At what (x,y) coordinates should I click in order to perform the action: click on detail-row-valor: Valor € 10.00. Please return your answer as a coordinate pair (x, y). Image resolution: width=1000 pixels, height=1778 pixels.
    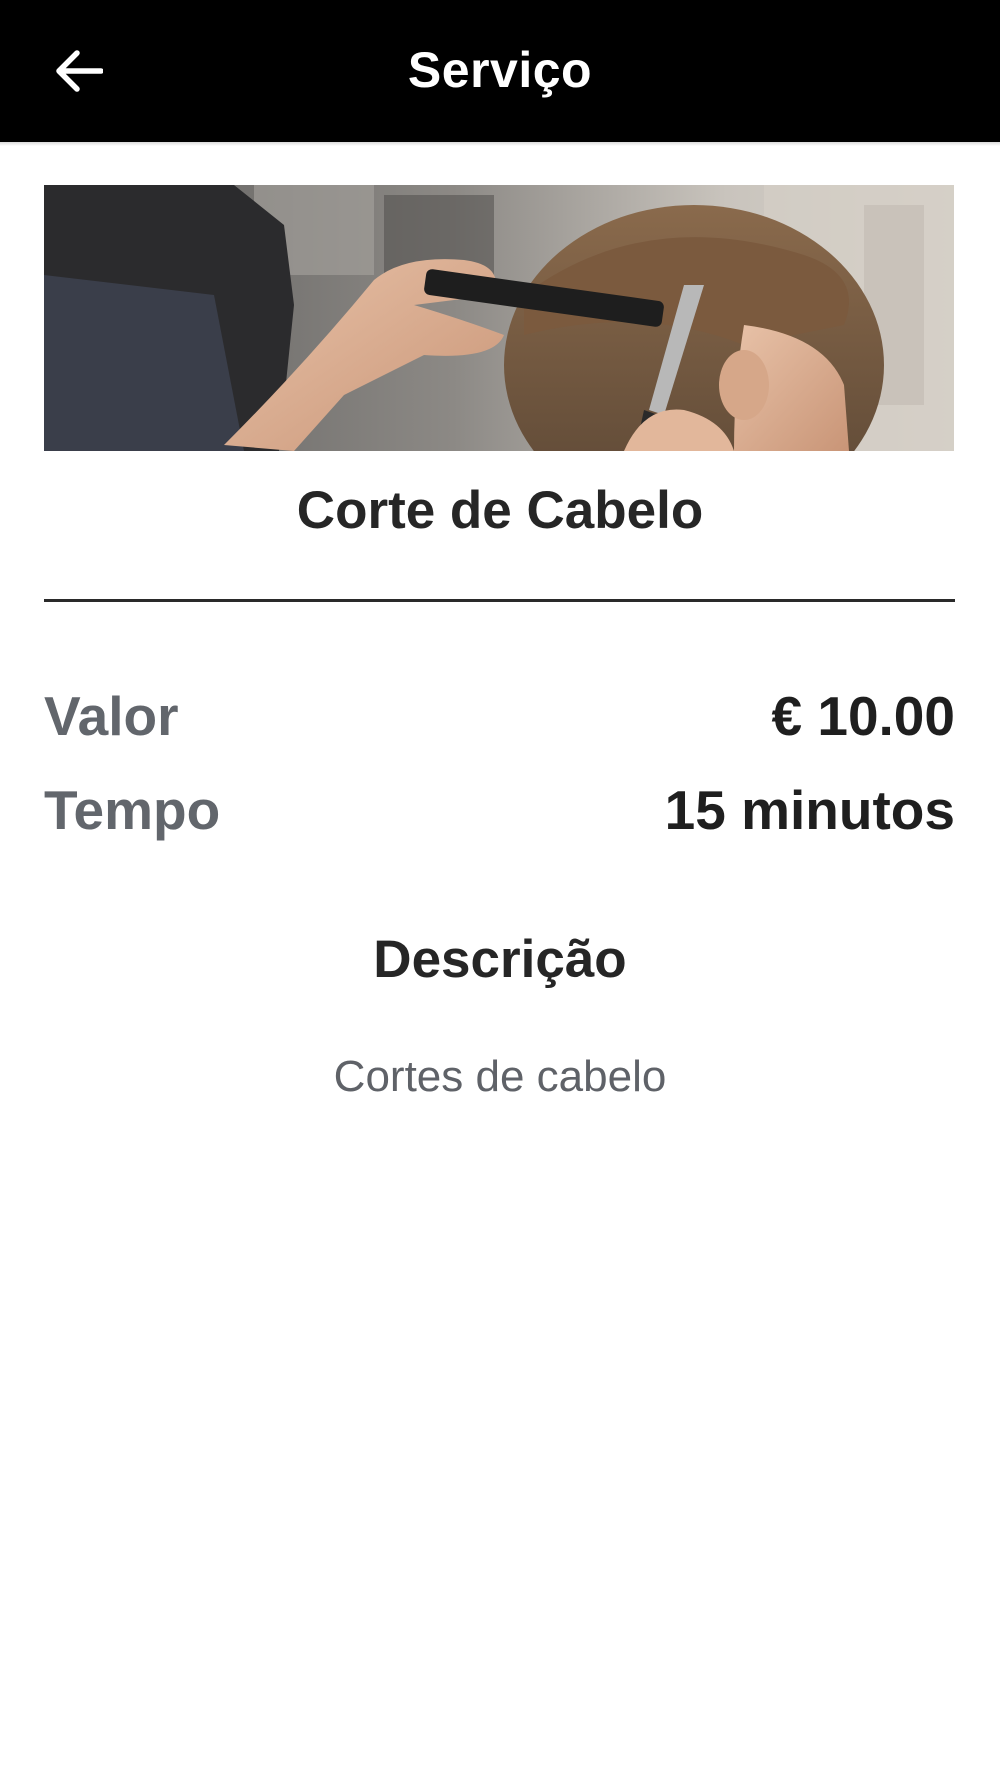
    Looking at the image, I should click on (499, 716).